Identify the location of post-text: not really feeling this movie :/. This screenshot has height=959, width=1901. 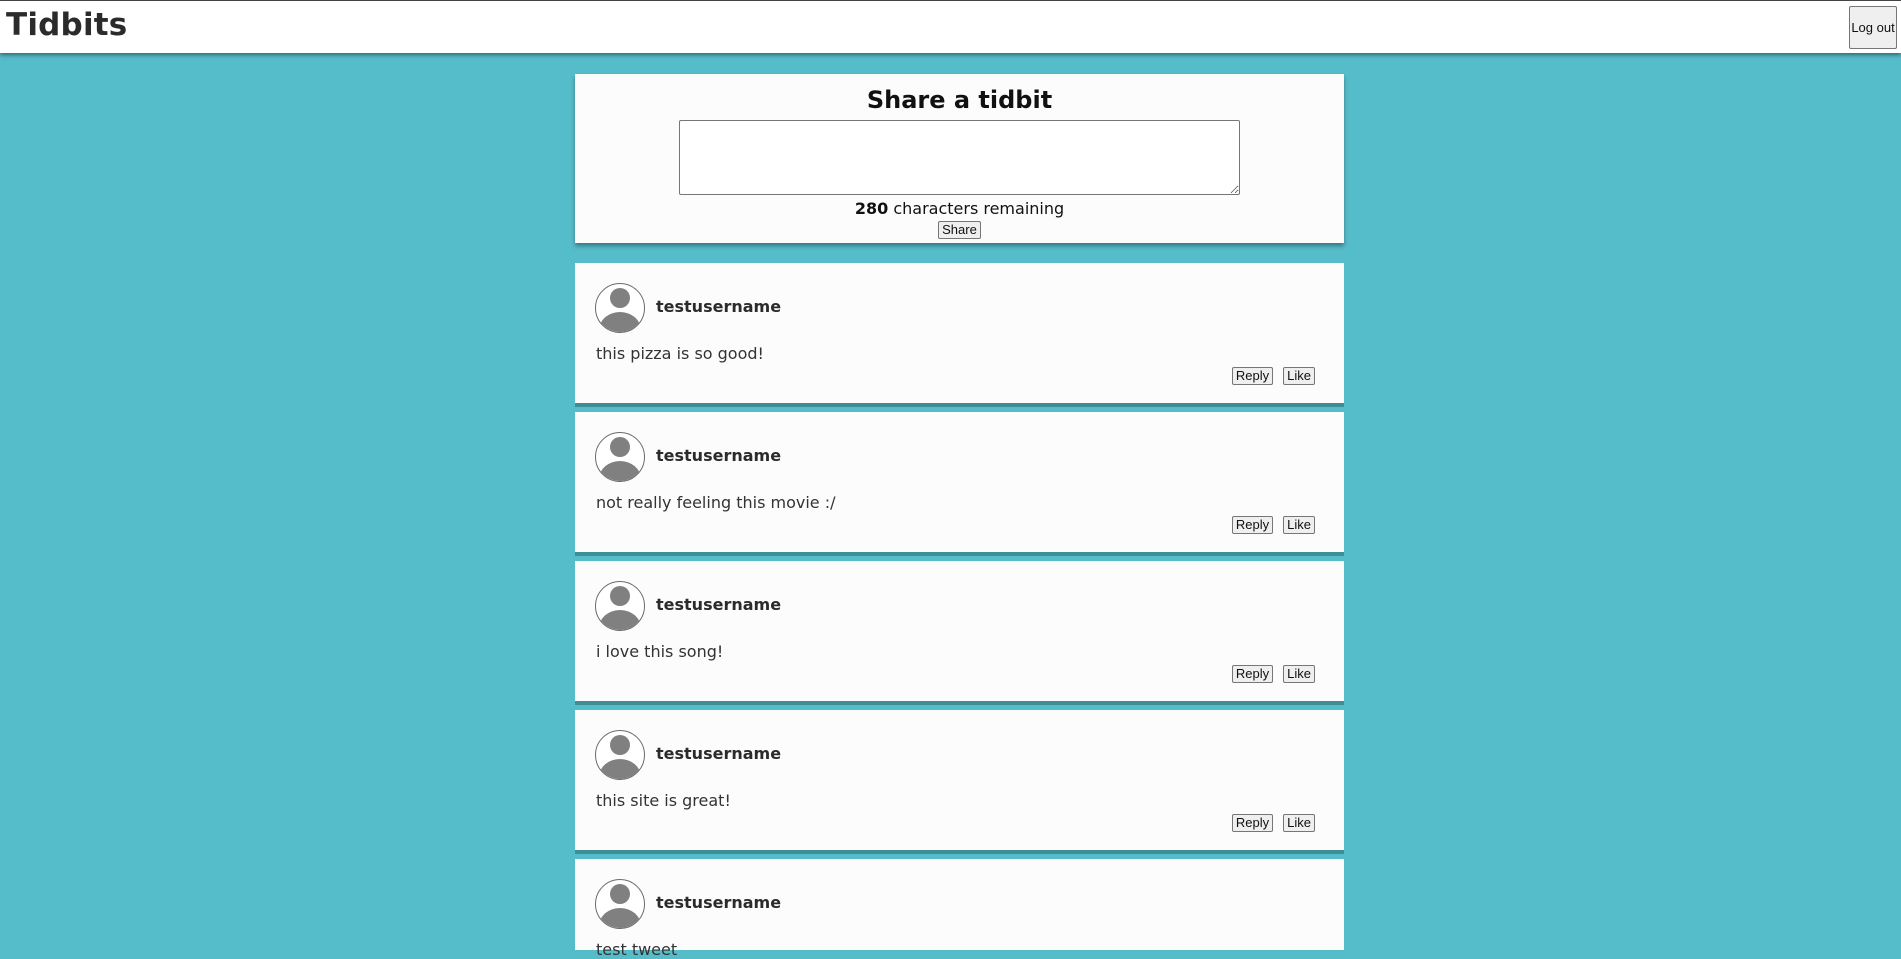
(716, 502).